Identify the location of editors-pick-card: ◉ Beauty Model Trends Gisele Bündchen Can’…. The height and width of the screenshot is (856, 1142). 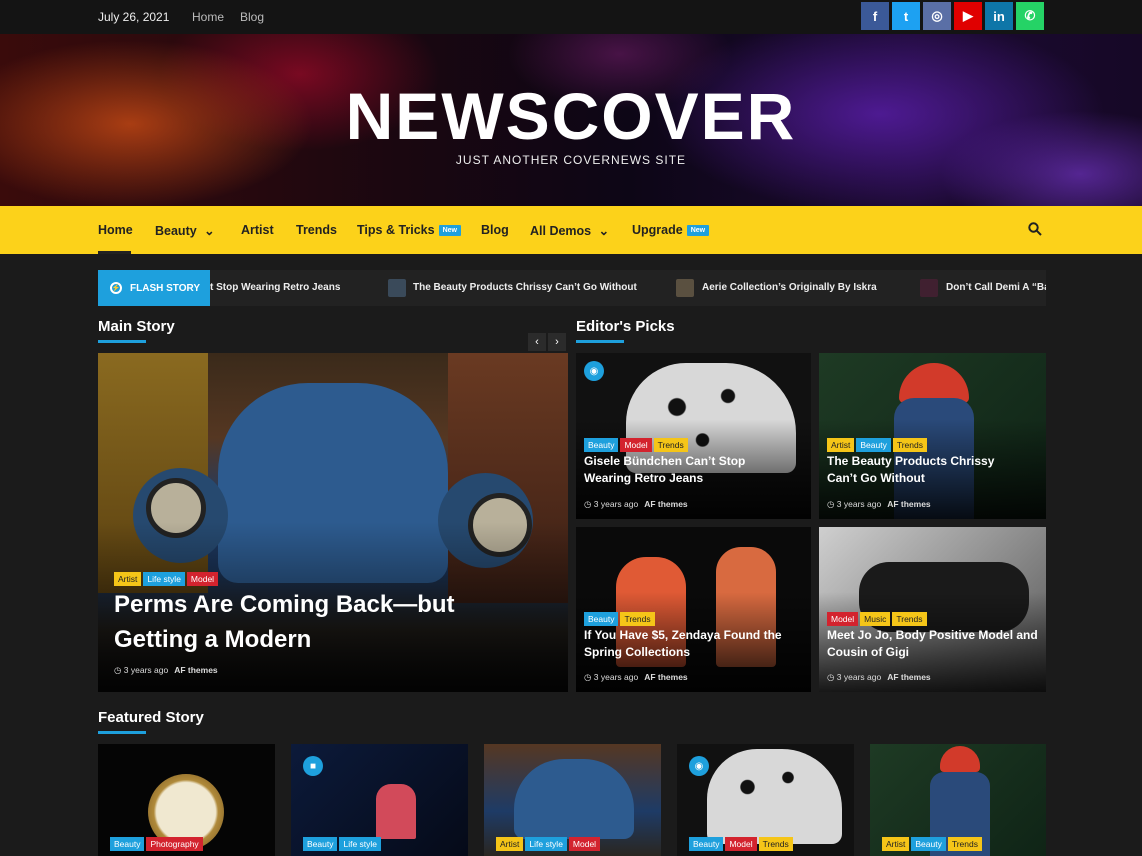
(693, 436).